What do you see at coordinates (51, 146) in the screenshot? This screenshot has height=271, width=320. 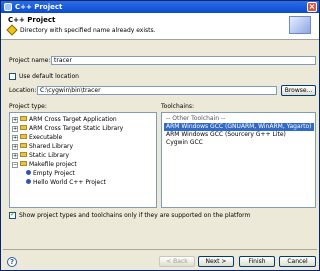 I see `tree-item-label: Shared Library` at bounding box center [51, 146].